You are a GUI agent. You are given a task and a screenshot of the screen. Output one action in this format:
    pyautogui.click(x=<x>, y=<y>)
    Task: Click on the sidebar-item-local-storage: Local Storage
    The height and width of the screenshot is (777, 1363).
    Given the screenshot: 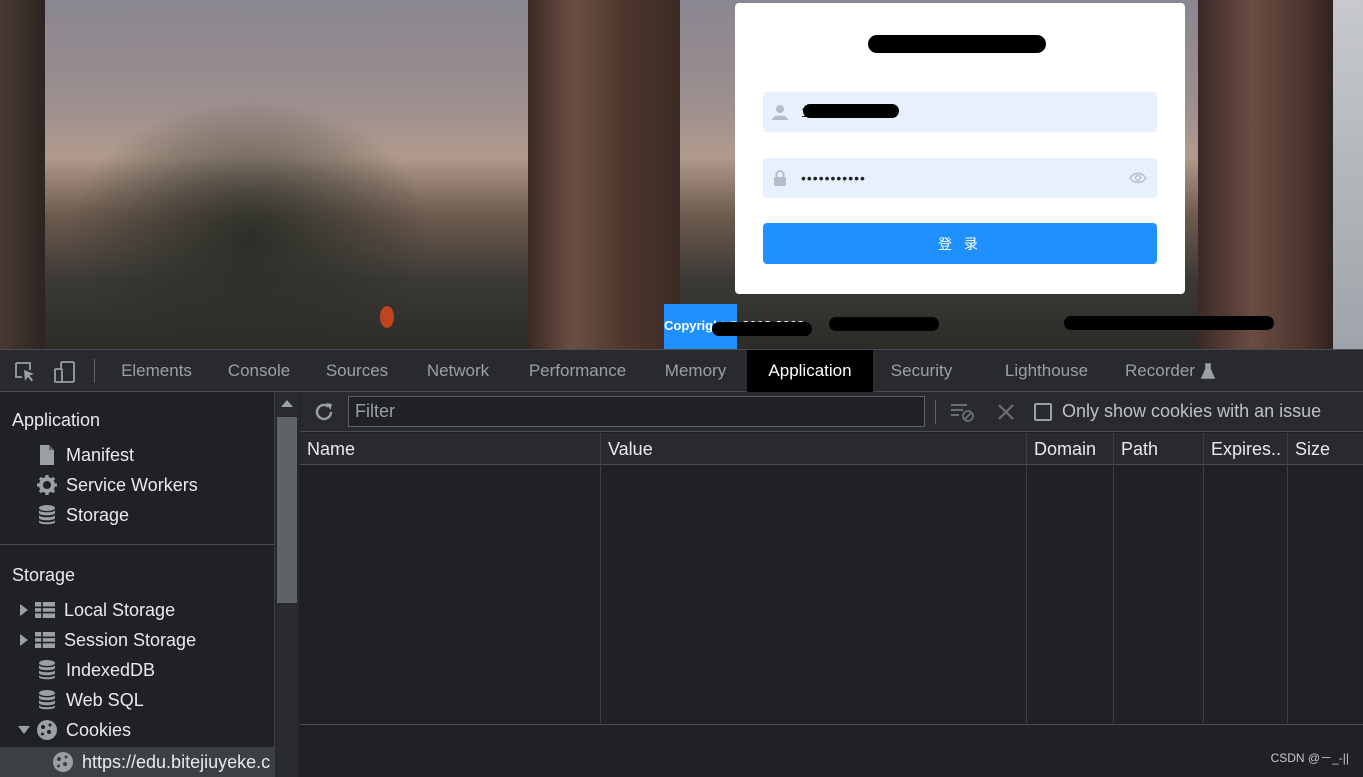 What is the action you would take?
    pyautogui.click(x=97, y=610)
    